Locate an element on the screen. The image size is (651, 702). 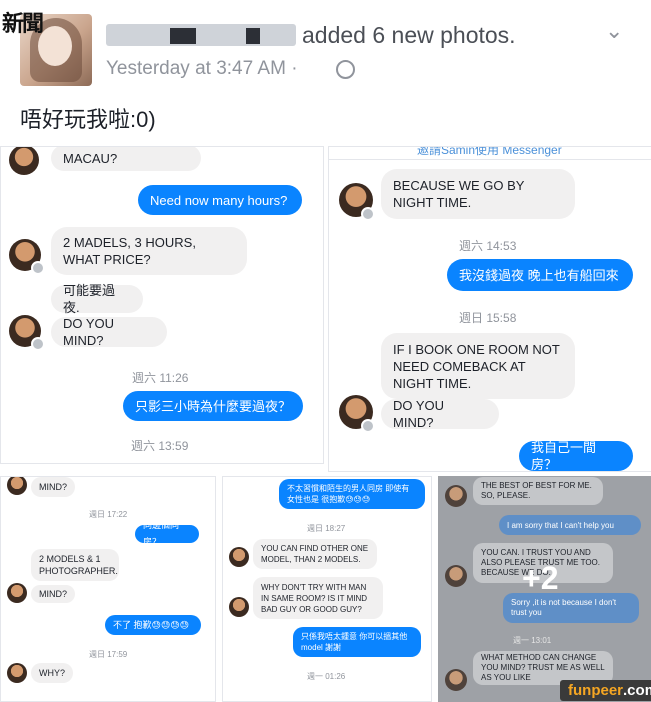
timestamp: 週六 11:26 is located at coordinates (160, 378).